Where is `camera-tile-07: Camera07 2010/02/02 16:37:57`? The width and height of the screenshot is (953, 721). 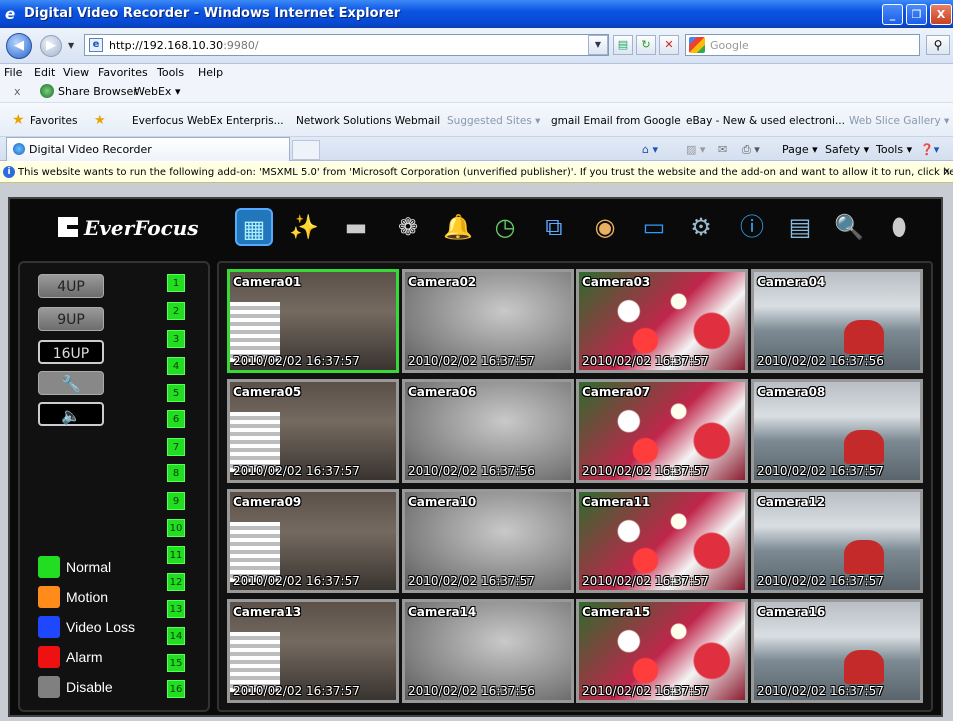 camera-tile-07: Camera07 2010/02/02 16:37:57 is located at coordinates (662, 431).